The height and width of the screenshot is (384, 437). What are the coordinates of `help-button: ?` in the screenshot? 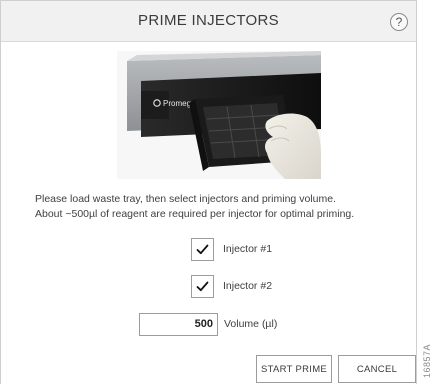 It's located at (399, 22).